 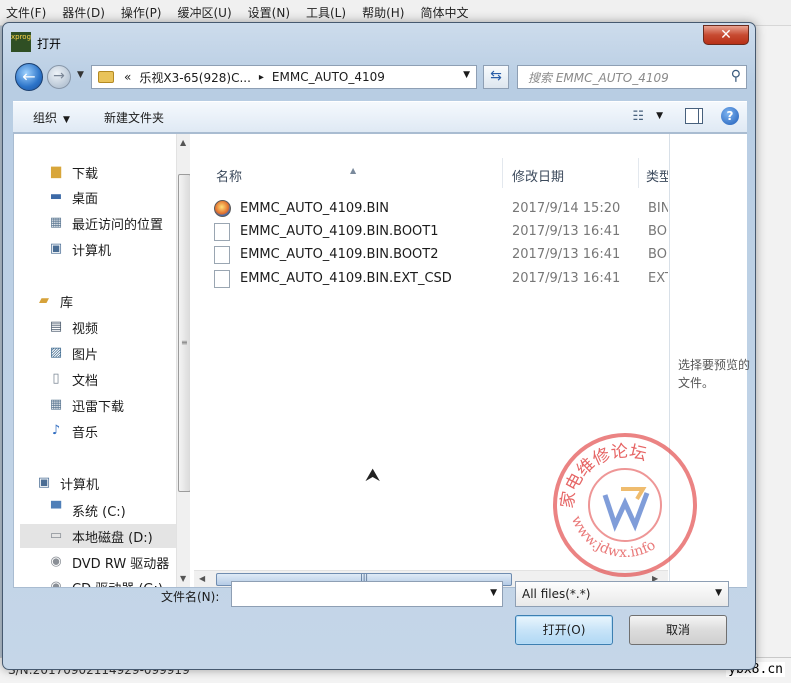 What do you see at coordinates (183, 578) in the screenshot?
I see `scroll-down-icon: ▼` at bounding box center [183, 578].